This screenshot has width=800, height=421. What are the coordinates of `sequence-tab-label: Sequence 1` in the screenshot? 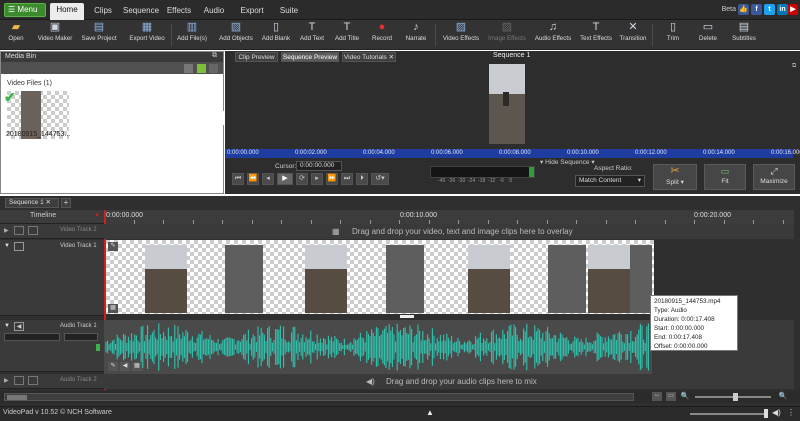 It's located at (26, 202).